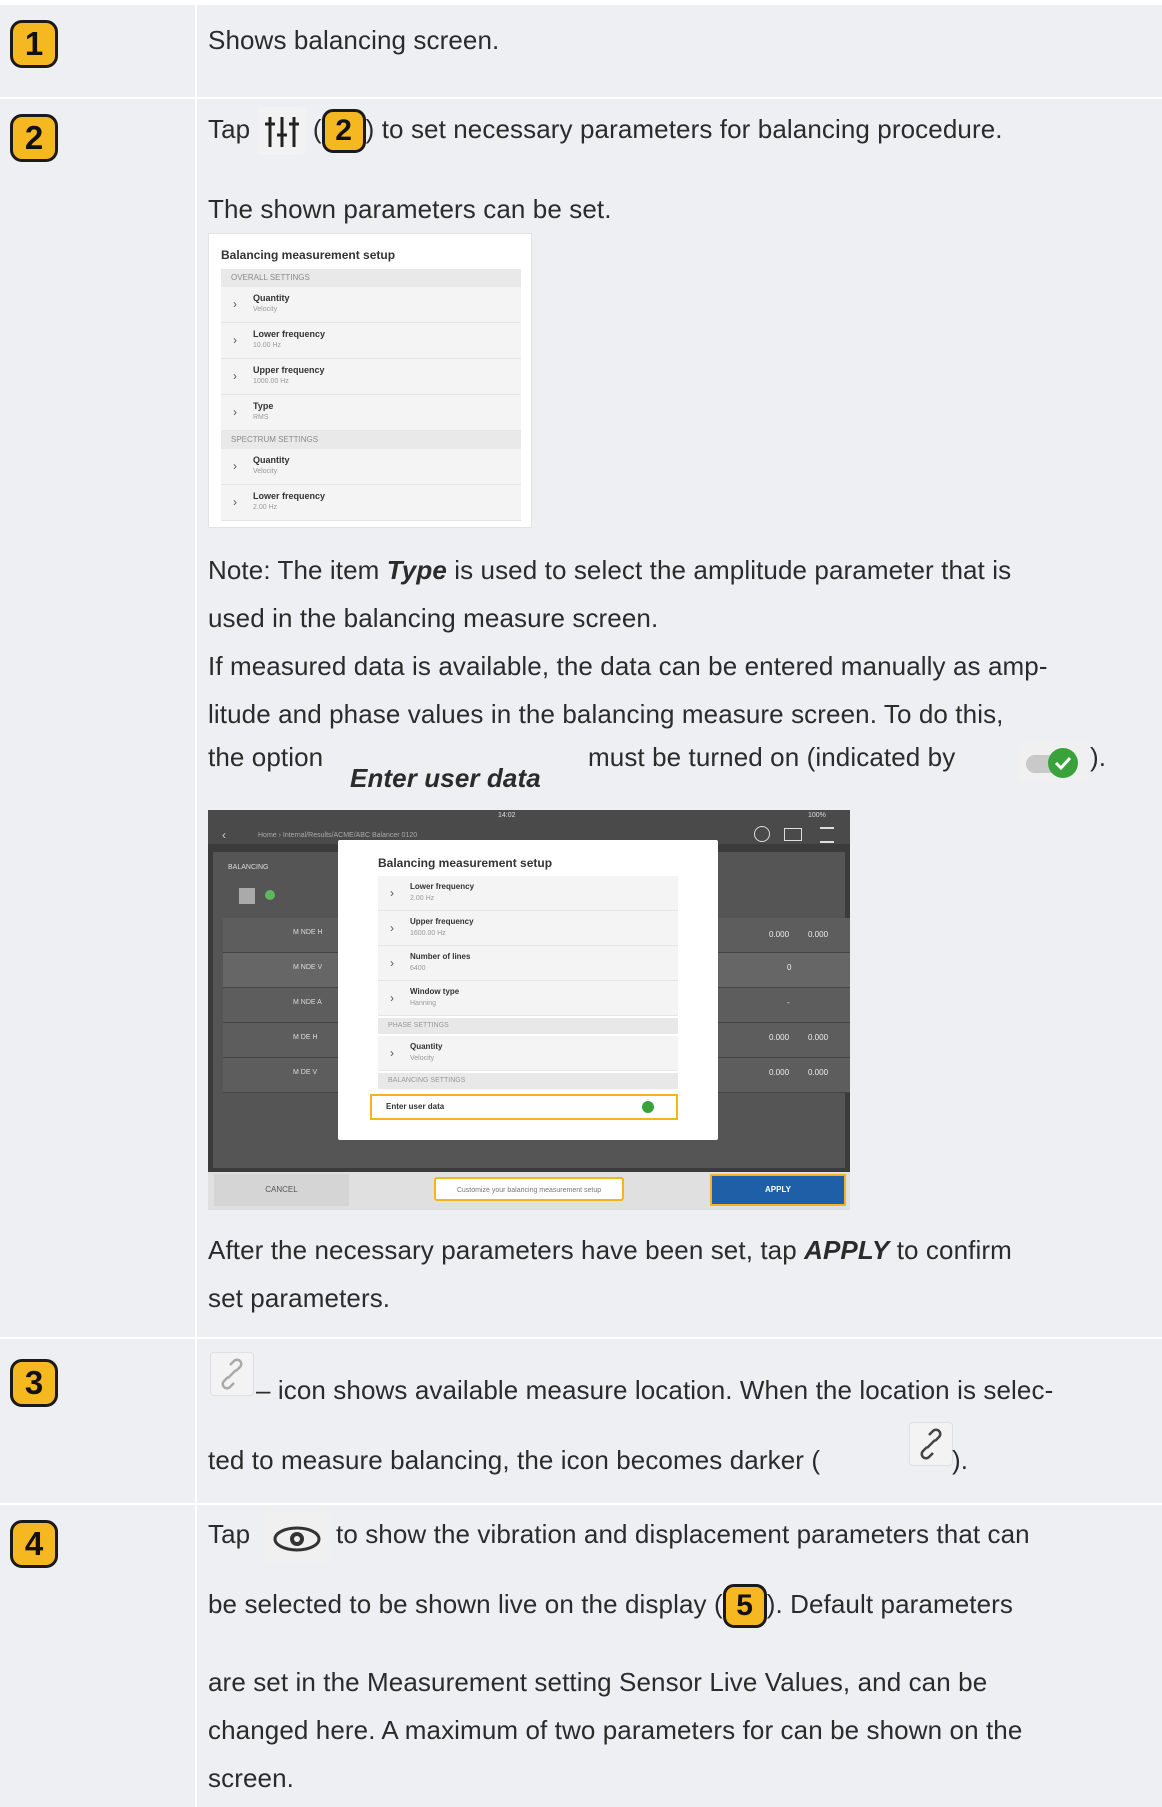  I want to click on eye-icon, so click(297, 1537).